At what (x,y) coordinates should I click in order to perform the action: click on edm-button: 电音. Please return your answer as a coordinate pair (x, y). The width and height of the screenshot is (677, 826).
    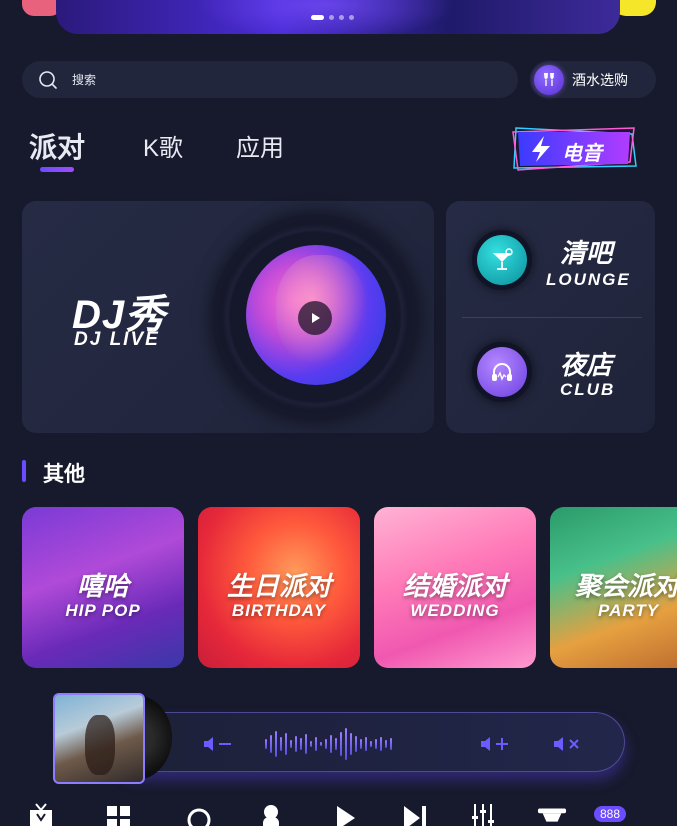
    Looking at the image, I should click on (574, 148).